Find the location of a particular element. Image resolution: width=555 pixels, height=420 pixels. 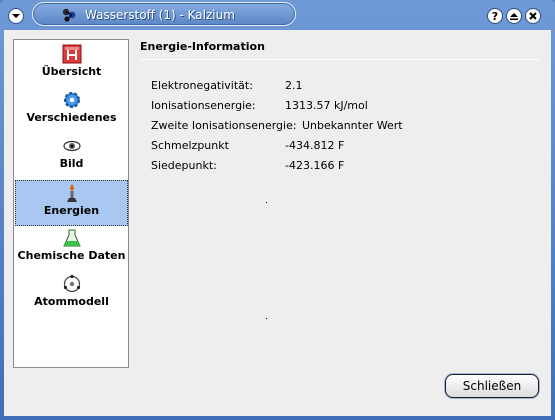

title-buttons: ? is located at coordinates (514, 16).